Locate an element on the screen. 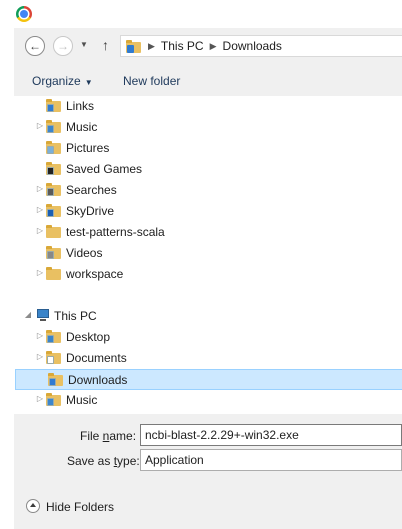  back-button: ← is located at coordinates (35, 46).